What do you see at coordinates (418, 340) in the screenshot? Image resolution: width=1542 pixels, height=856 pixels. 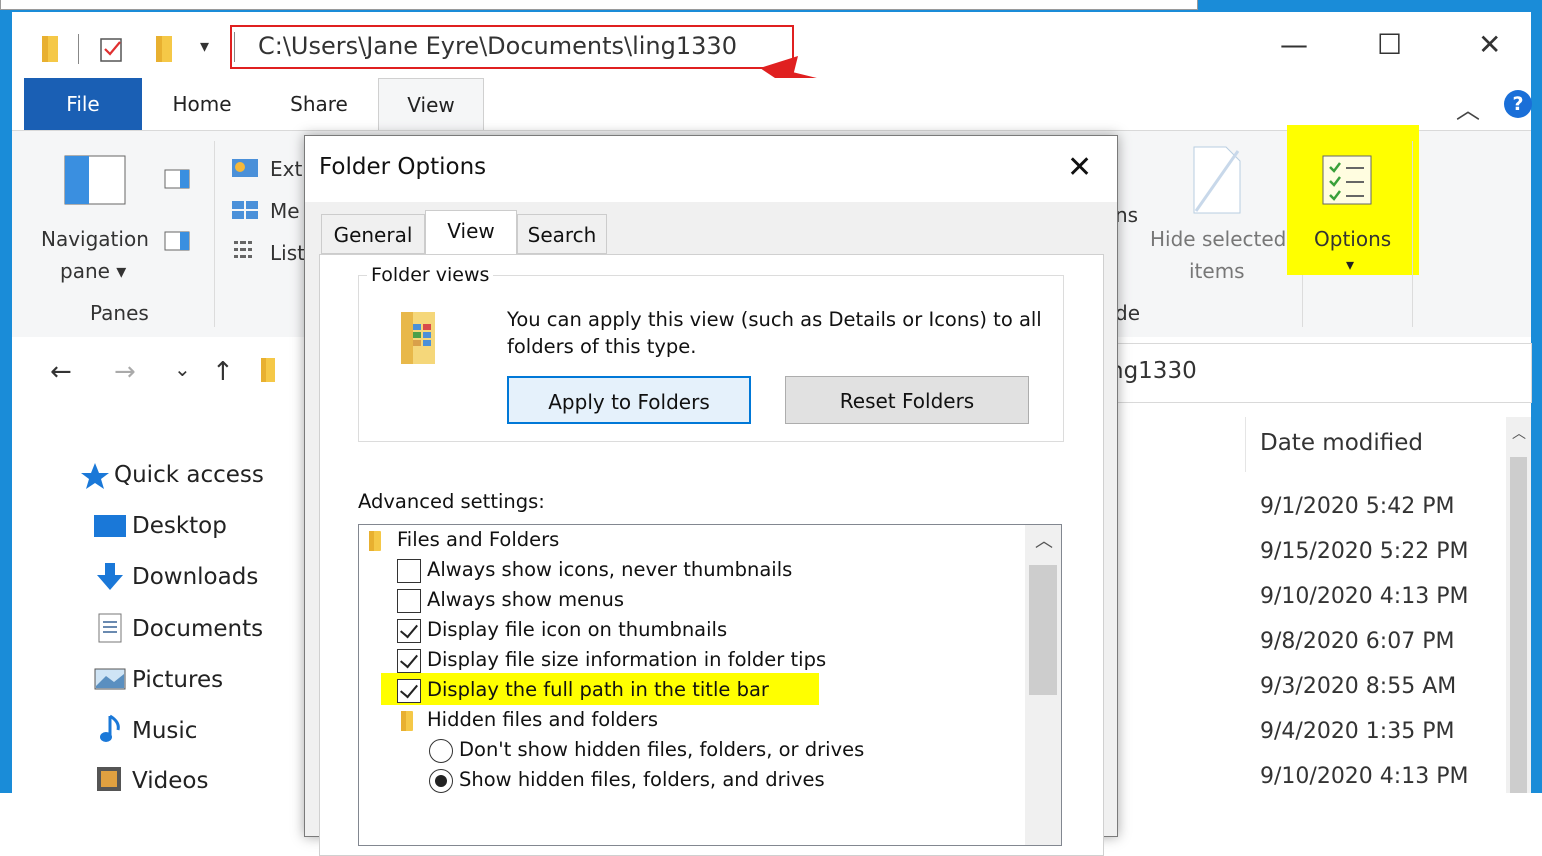 I see `folder-view-icon` at bounding box center [418, 340].